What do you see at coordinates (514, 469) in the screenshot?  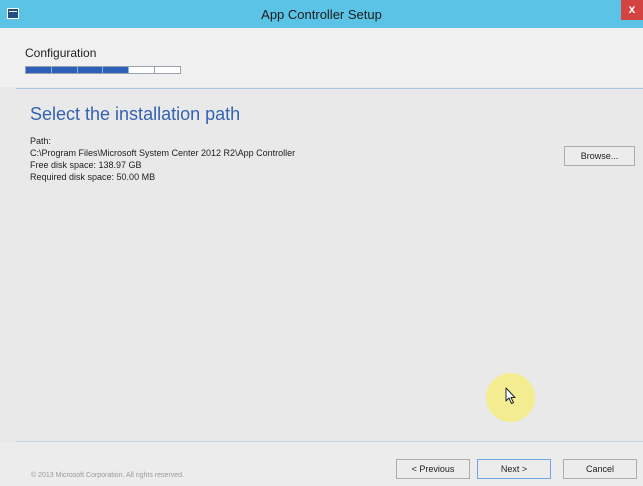 I see `next-button: Next >` at bounding box center [514, 469].